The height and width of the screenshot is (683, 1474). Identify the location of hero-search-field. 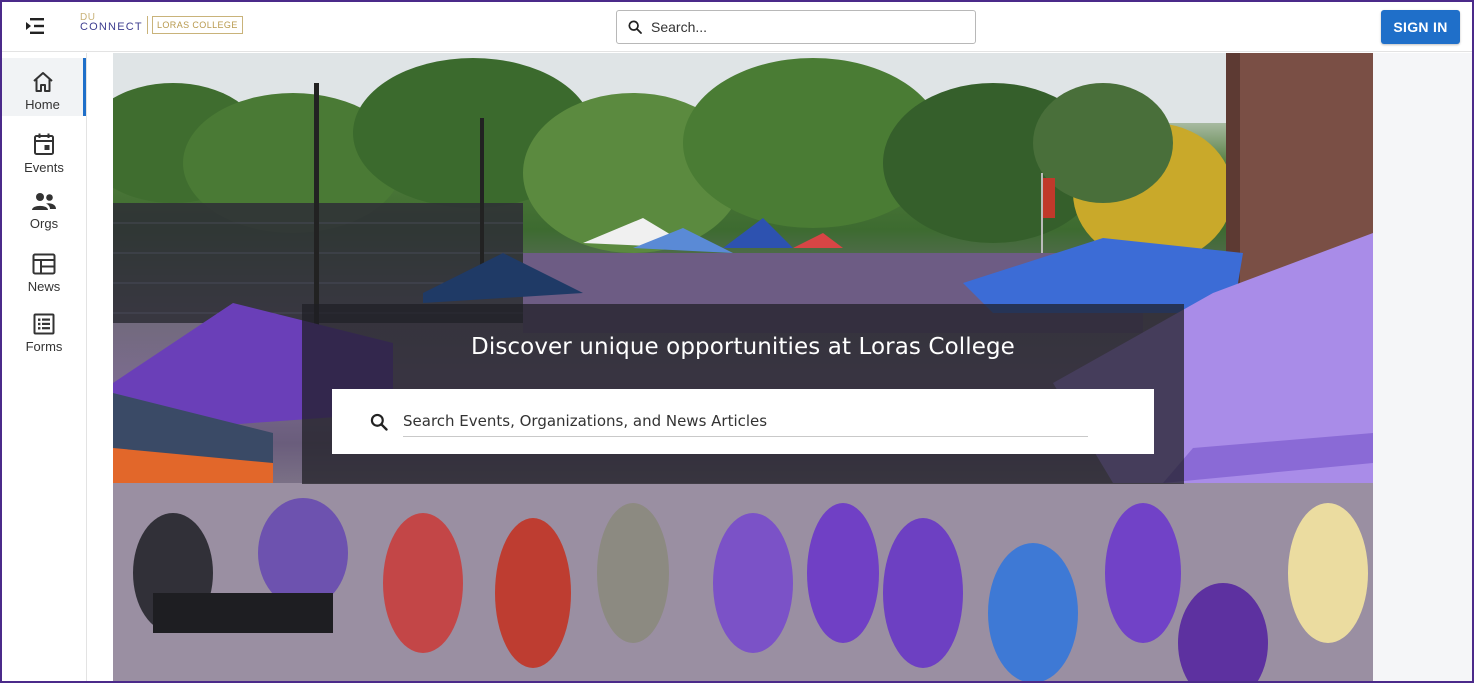
(745, 422).